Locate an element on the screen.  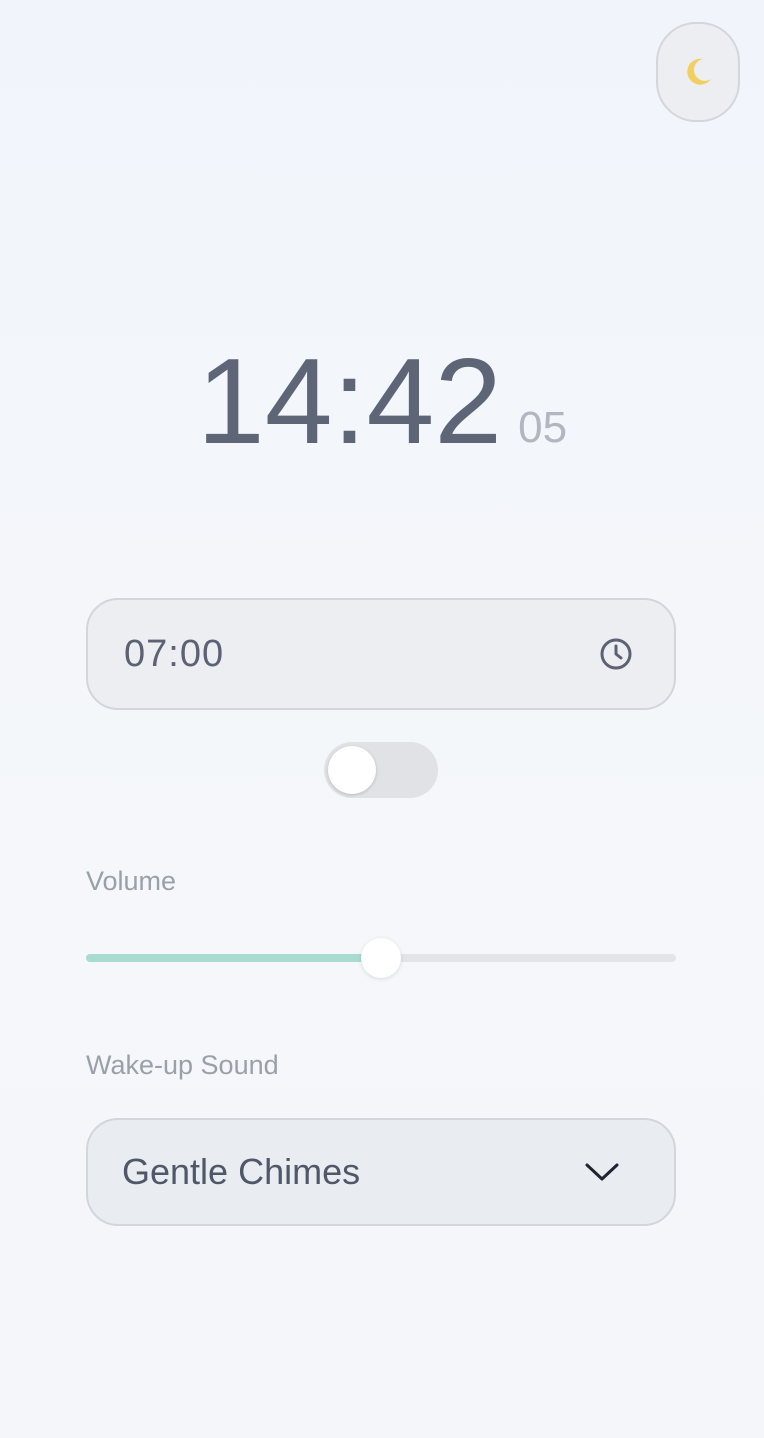
clock-seconds: 05 is located at coordinates (543, 427).